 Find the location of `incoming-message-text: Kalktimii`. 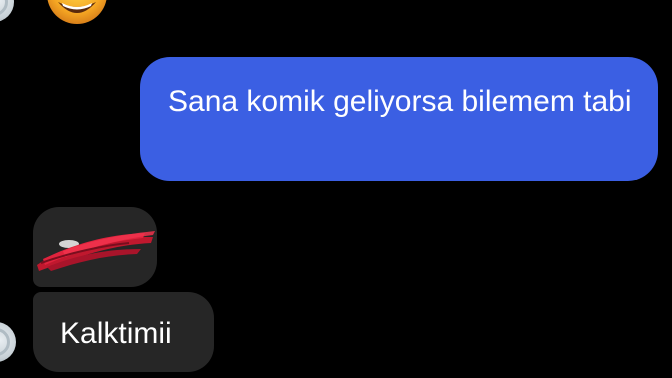

incoming-message-text: Kalktimii is located at coordinates (116, 333).